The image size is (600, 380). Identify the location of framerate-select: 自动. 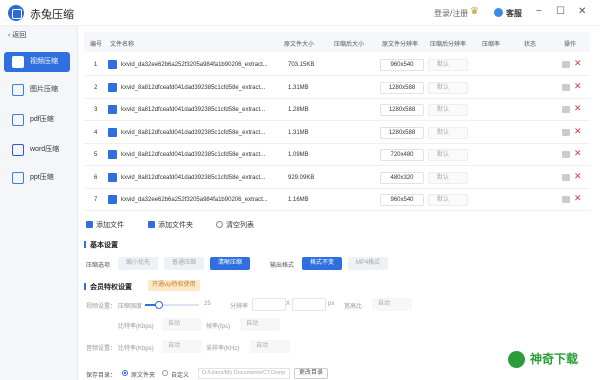
(260, 324).